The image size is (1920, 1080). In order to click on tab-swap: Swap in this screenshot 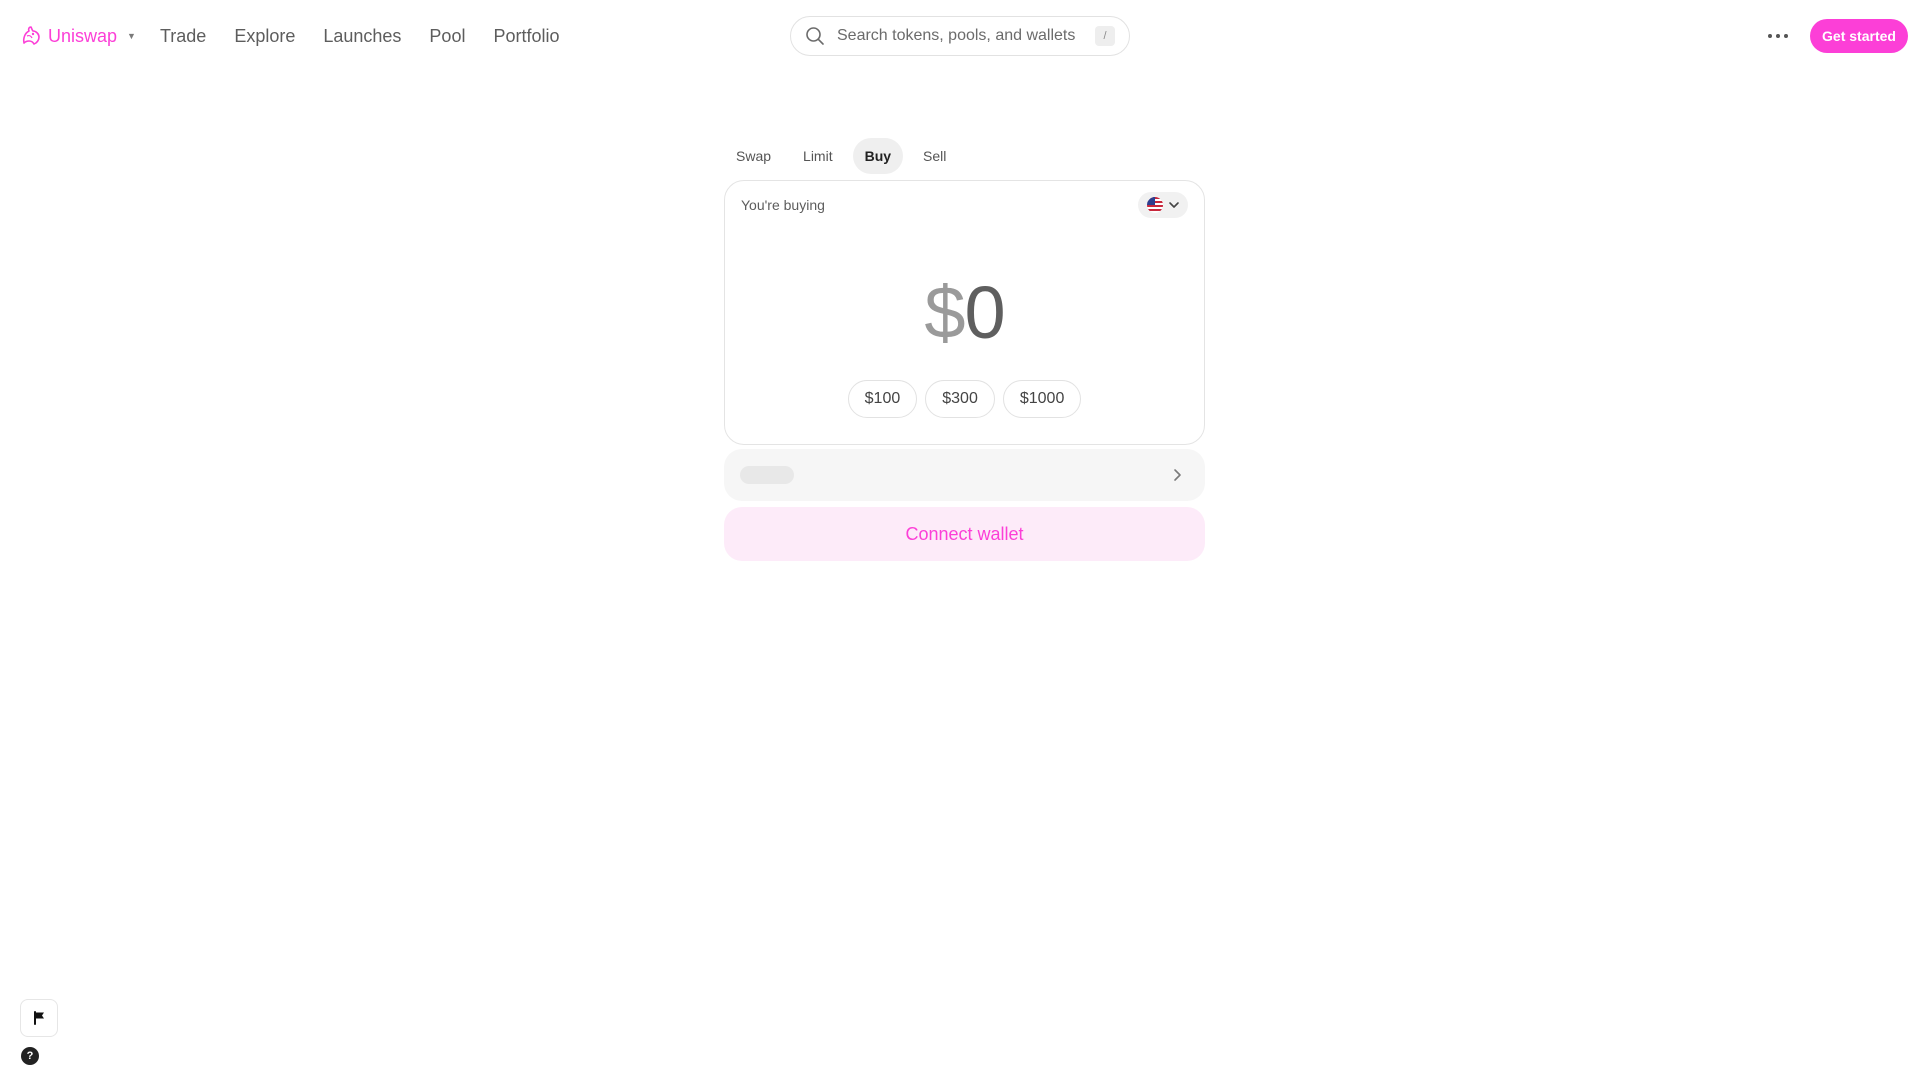, I will do `click(753, 156)`.